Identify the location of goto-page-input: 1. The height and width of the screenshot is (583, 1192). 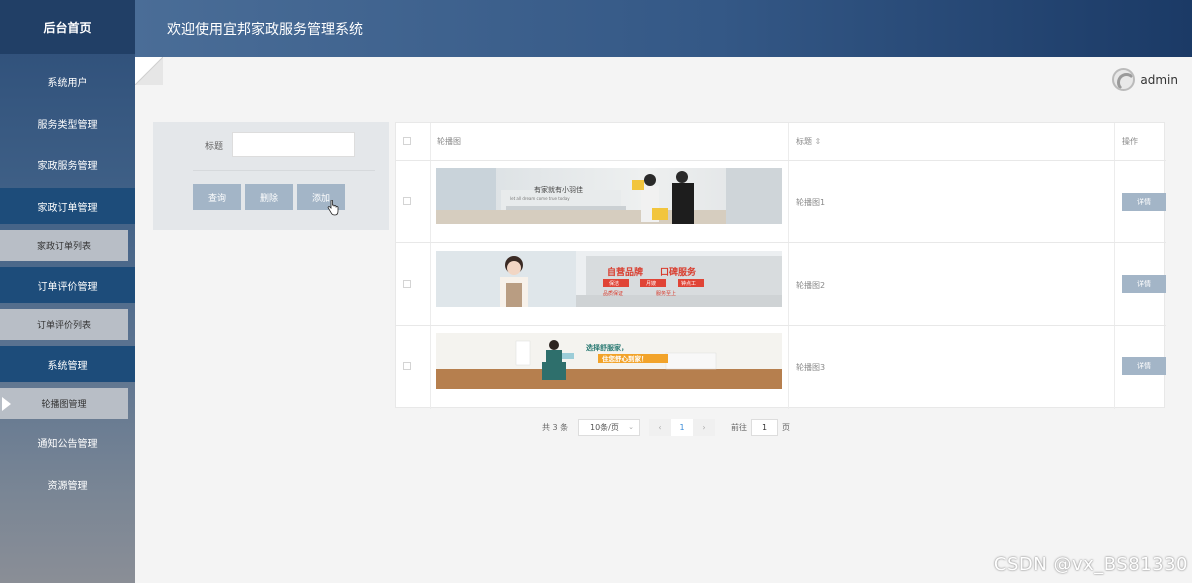
(764, 427).